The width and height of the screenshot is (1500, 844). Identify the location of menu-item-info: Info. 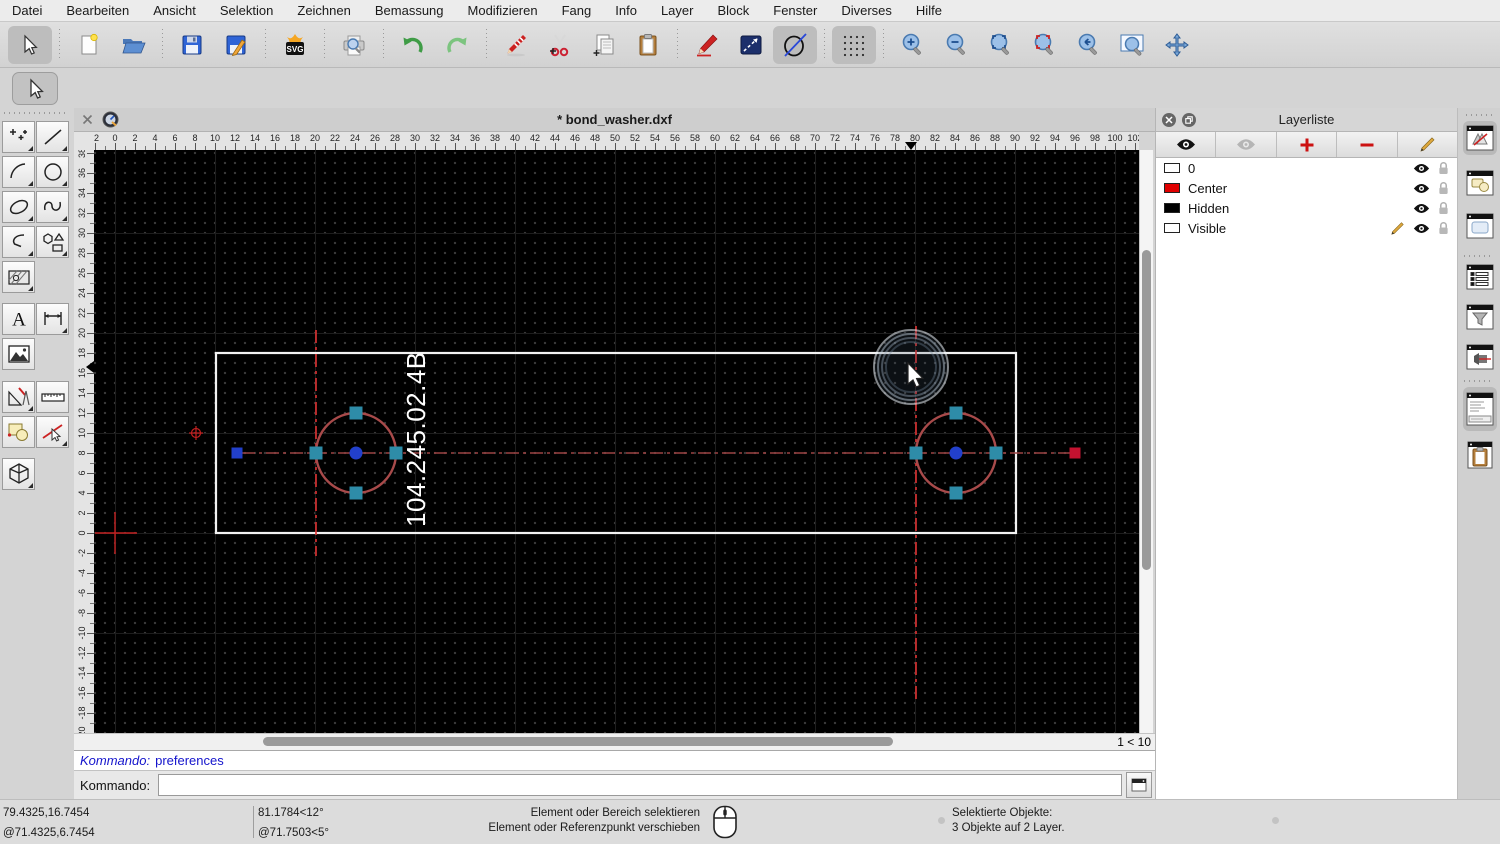
(626, 10).